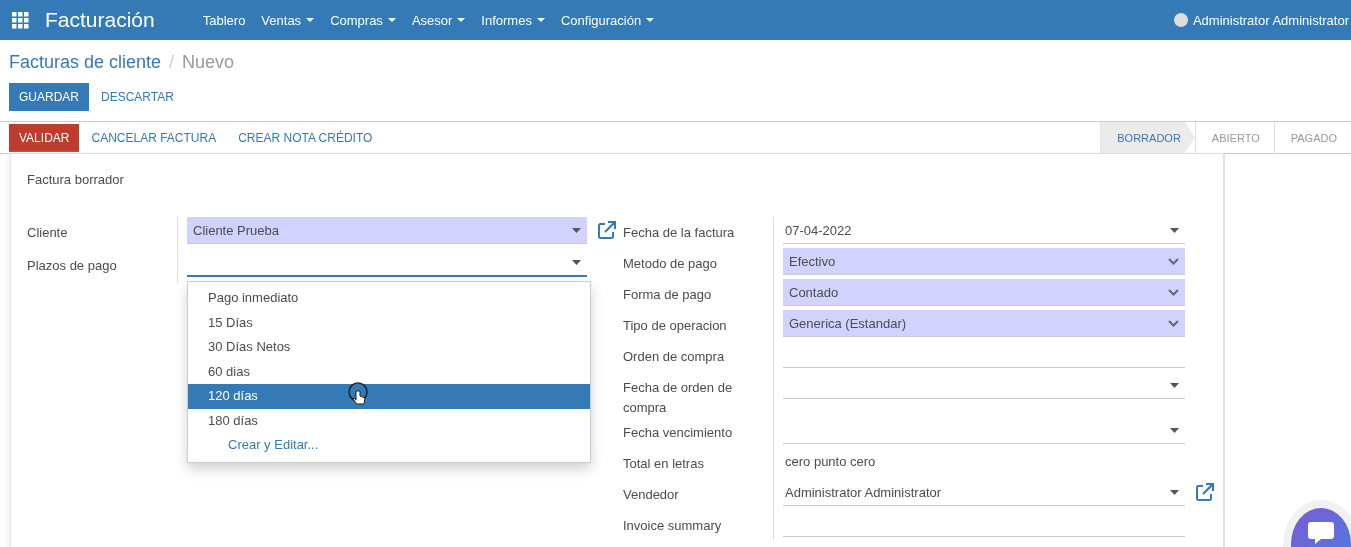  I want to click on input-field: Generica (Estandar), so click(984, 323).